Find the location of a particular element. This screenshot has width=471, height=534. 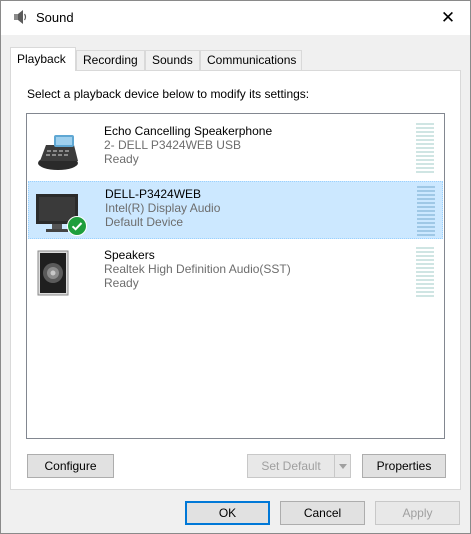

device-driver: Intel(R) Display Audio is located at coordinates (163, 208).